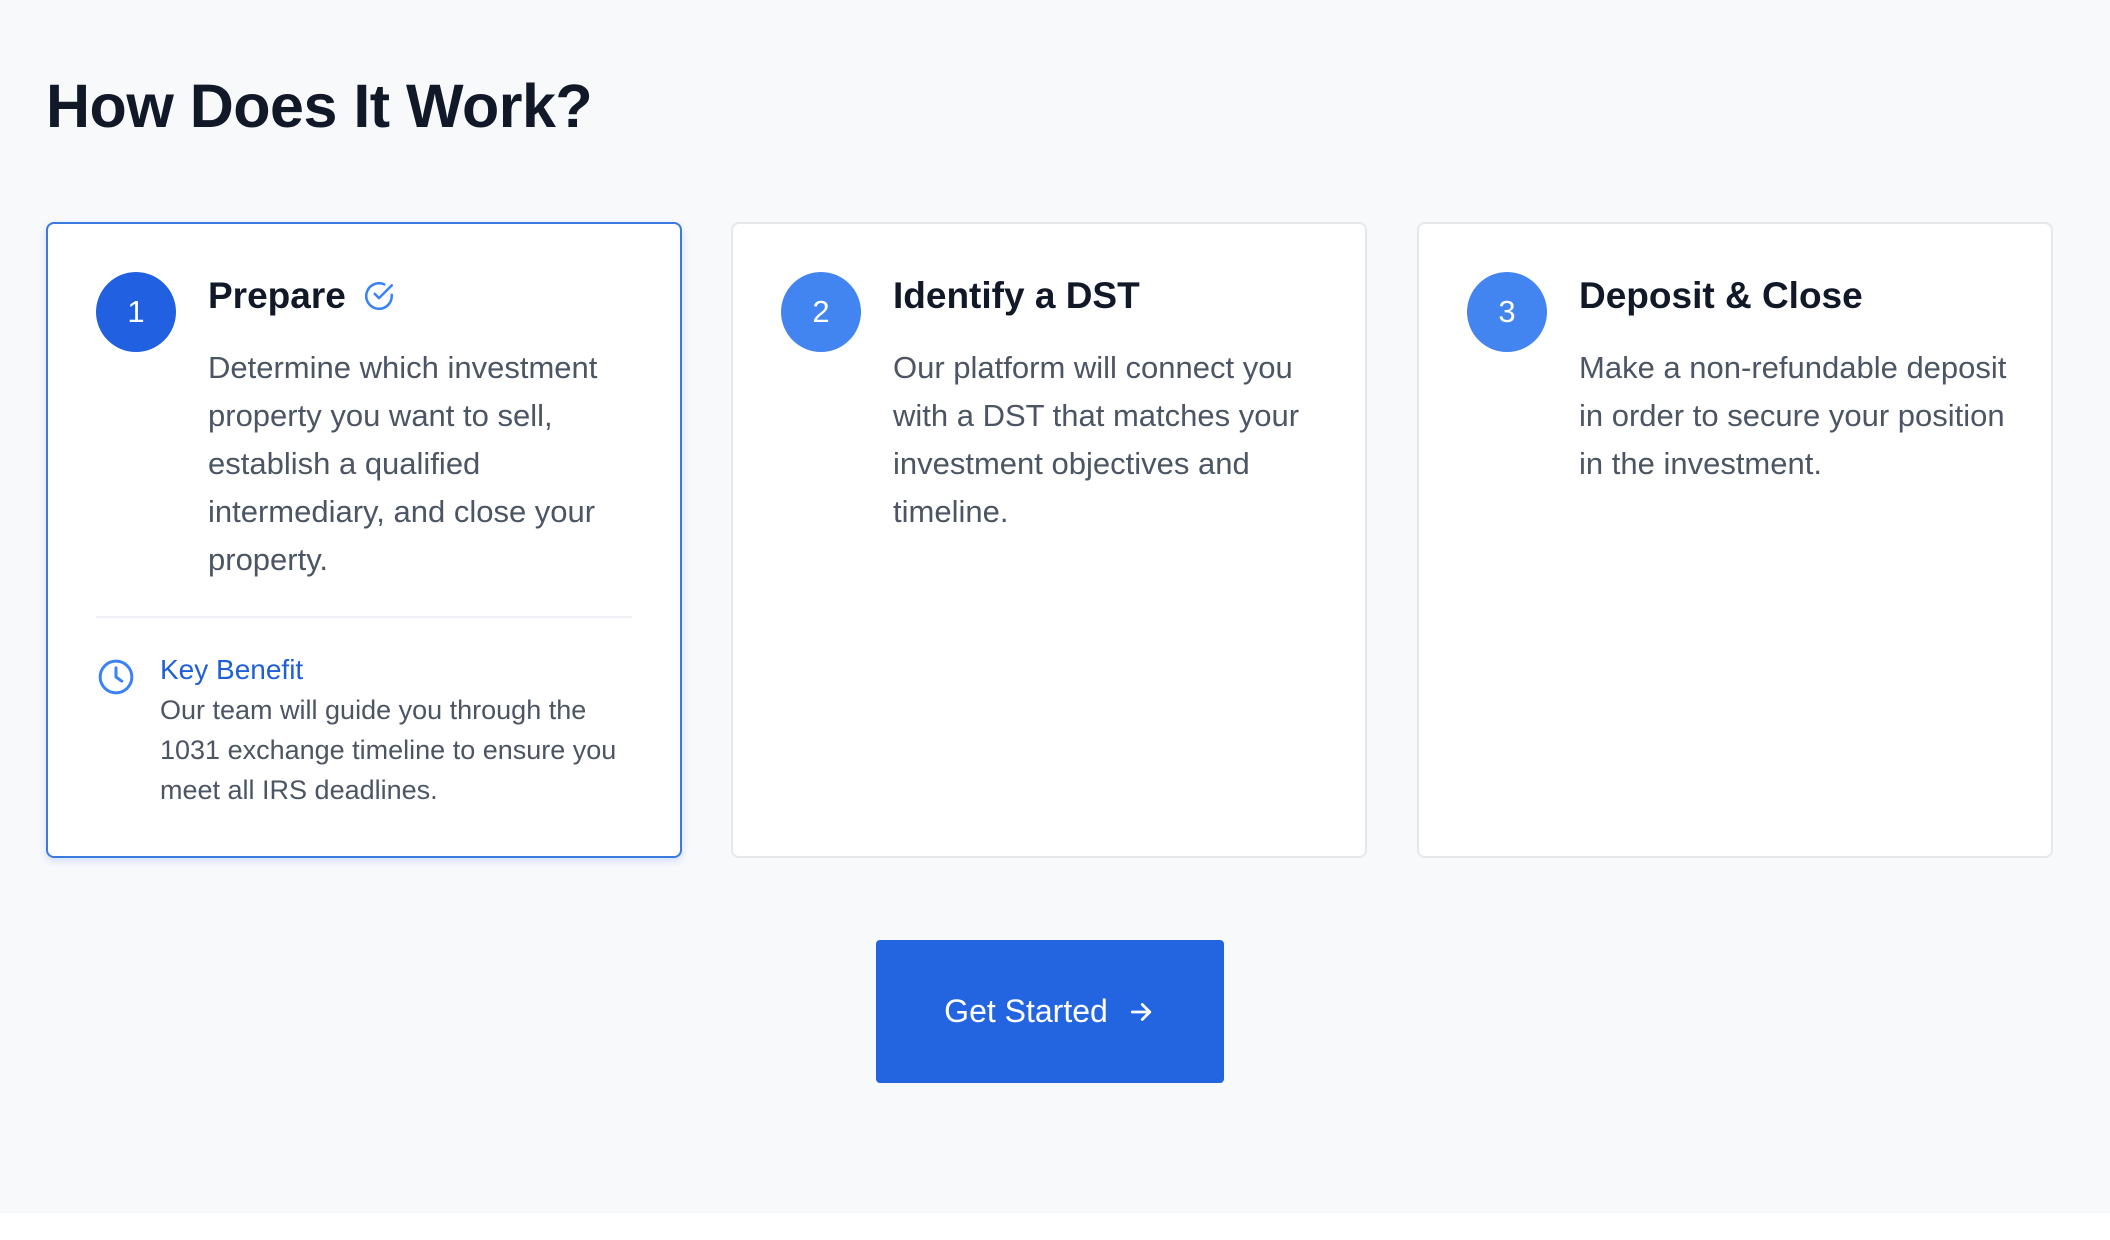 The image size is (2110, 1240). I want to click on step-header: Prepare, so click(302, 296).